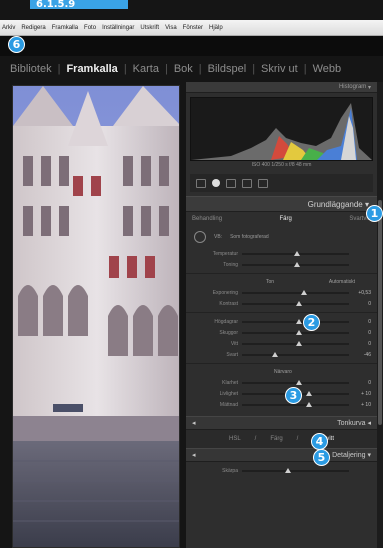 The image size is (383, 548). What do you see at coordinates (249, 237) in the screenshot?
I see `wb-value: Som fotograferad` at bounding box center [249, 237].